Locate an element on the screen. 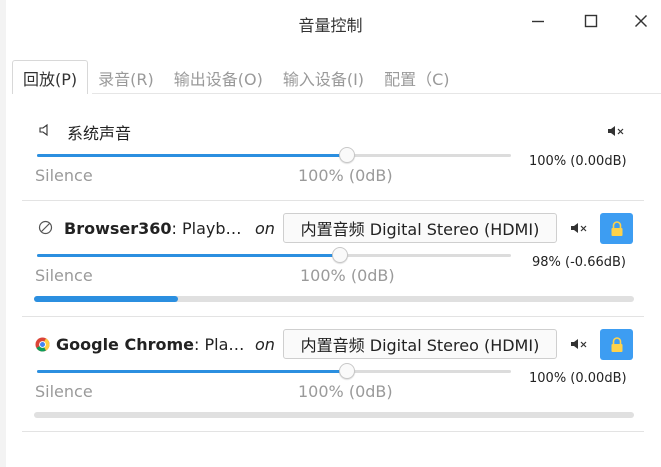  title-bar: 音量控制 is located at coordinates (330, 22).